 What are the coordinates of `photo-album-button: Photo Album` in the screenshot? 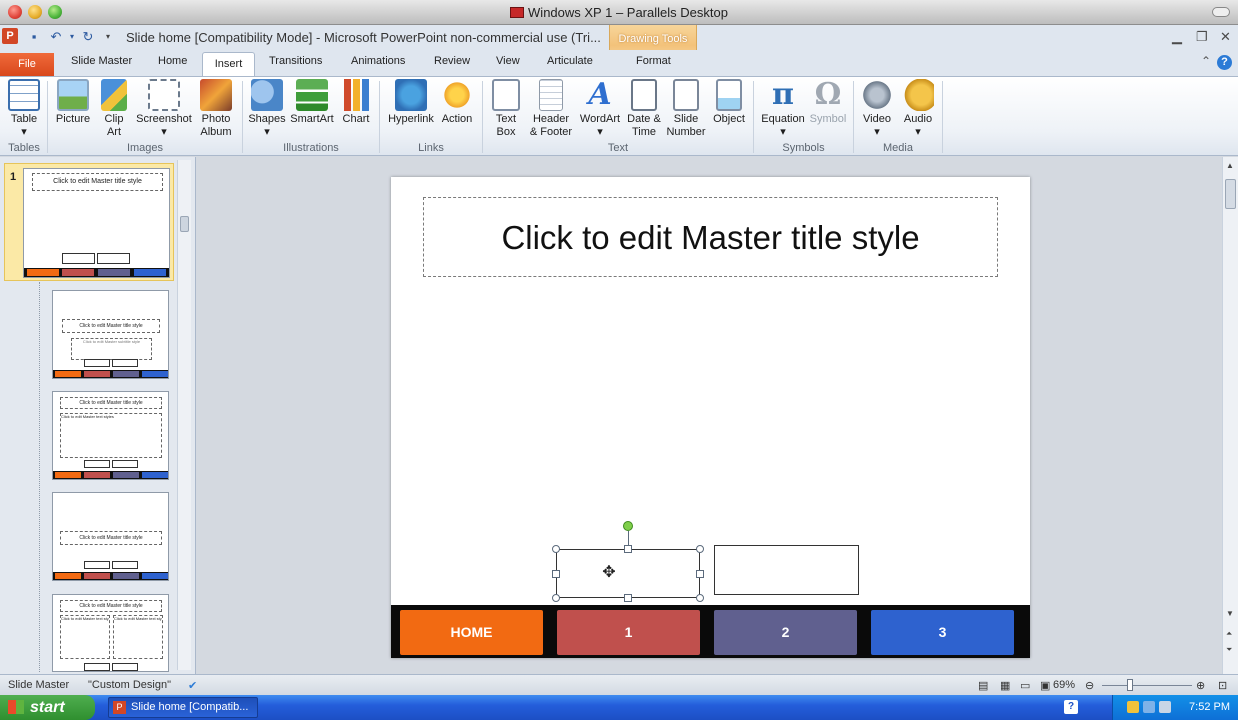 It's located at (216, 109).